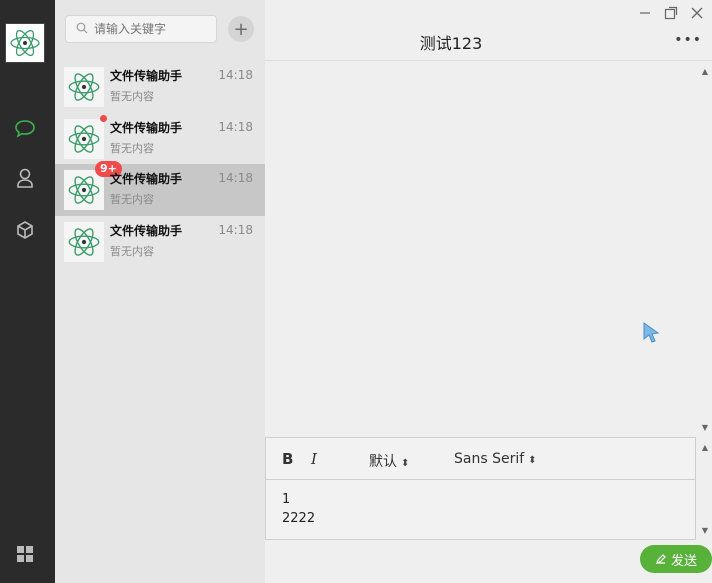  I want to click on size-select: 默认 ⬍, so click(389, 461).